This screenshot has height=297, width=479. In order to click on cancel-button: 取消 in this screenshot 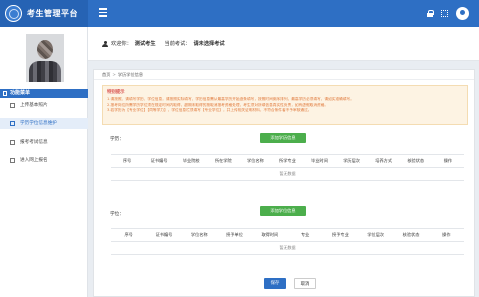, I will do `click(305, 283)`.